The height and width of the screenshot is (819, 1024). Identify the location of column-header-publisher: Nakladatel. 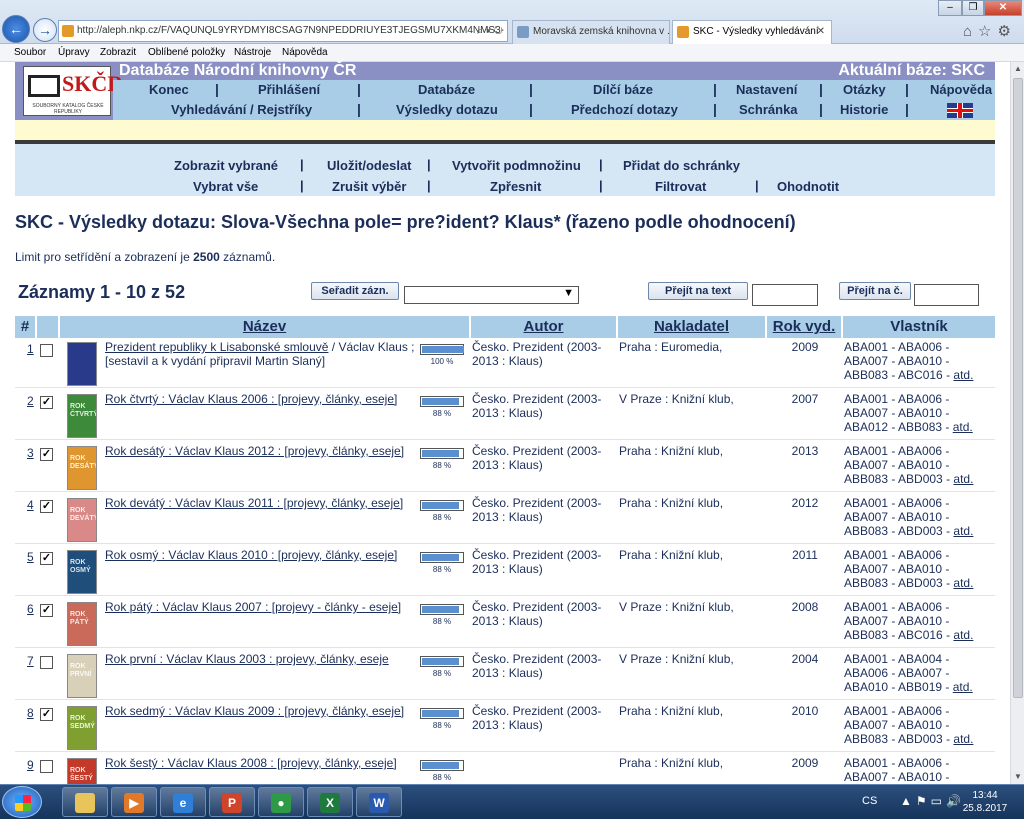
(691, 327).